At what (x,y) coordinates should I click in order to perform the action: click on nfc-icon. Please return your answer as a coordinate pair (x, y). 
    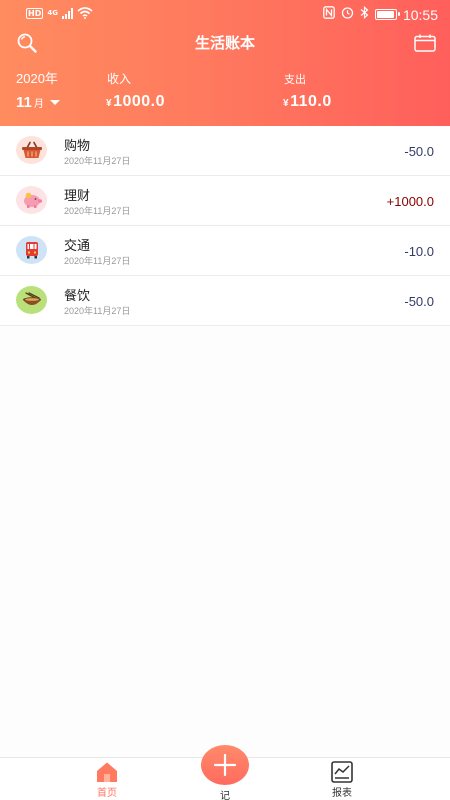
    Looking at the image, I should click on (329, 14).